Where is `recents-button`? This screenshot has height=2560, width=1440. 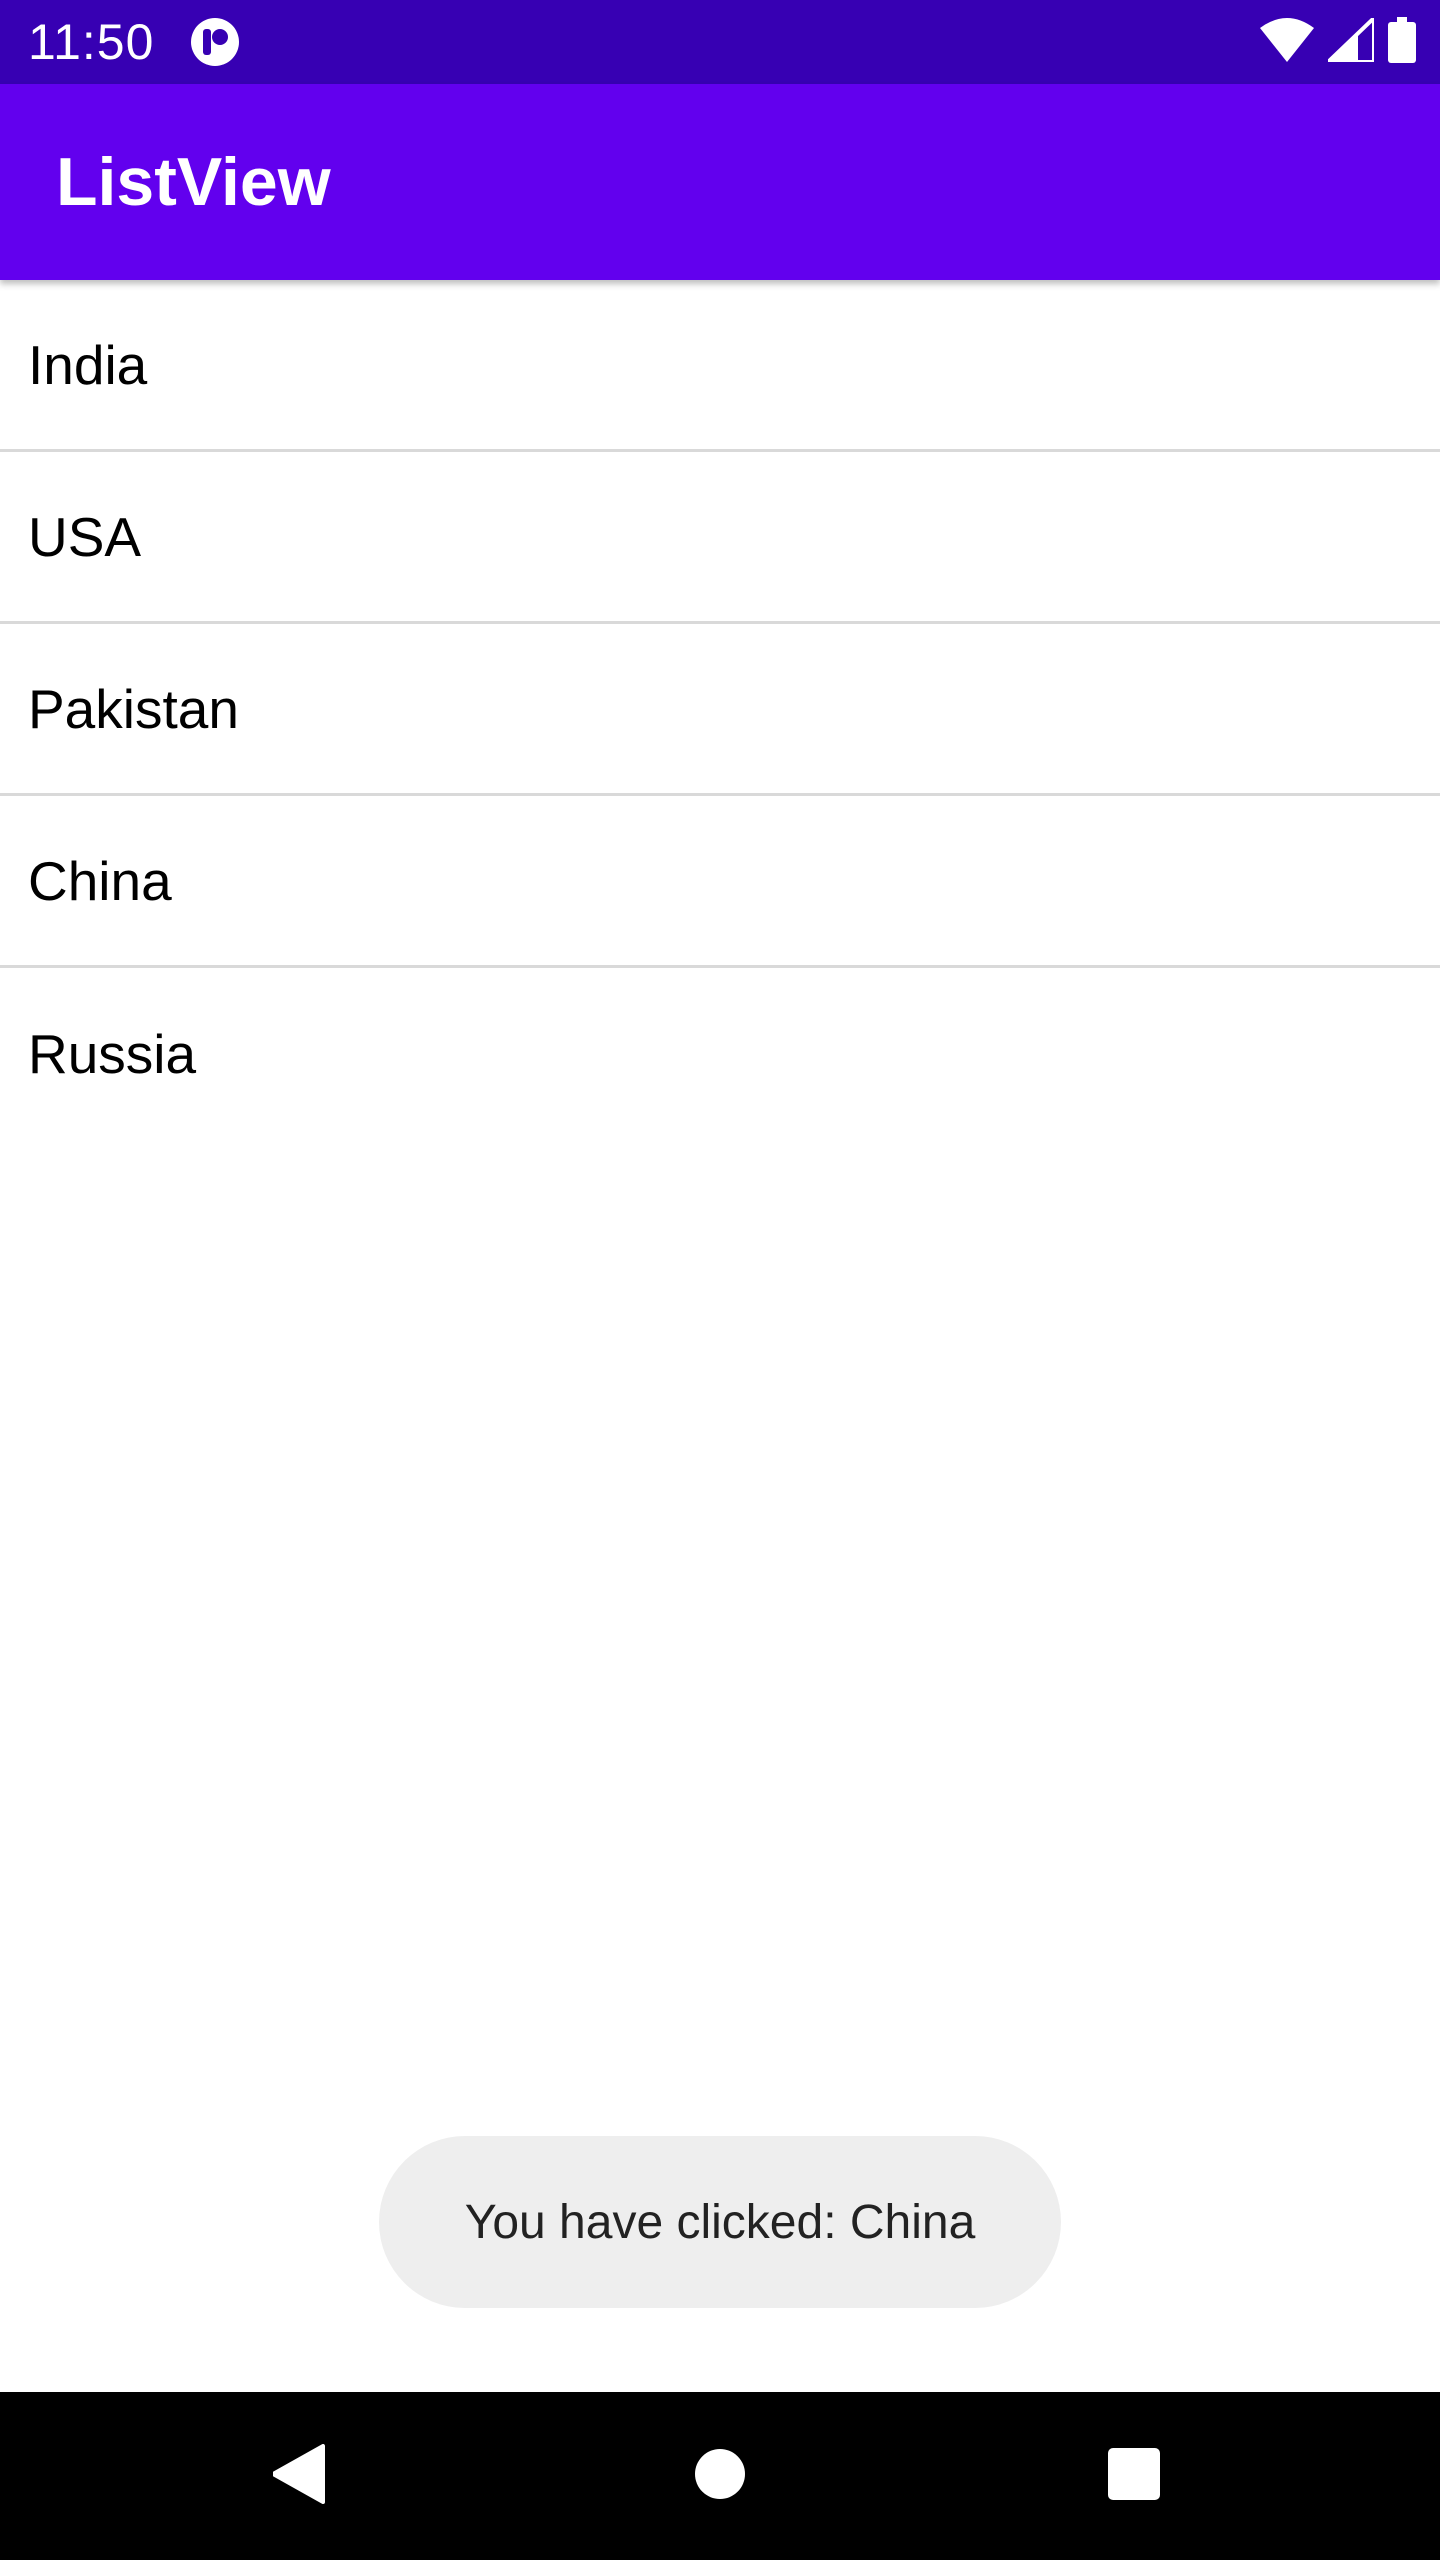 recents-button is located at coordinates (1134, 2476).